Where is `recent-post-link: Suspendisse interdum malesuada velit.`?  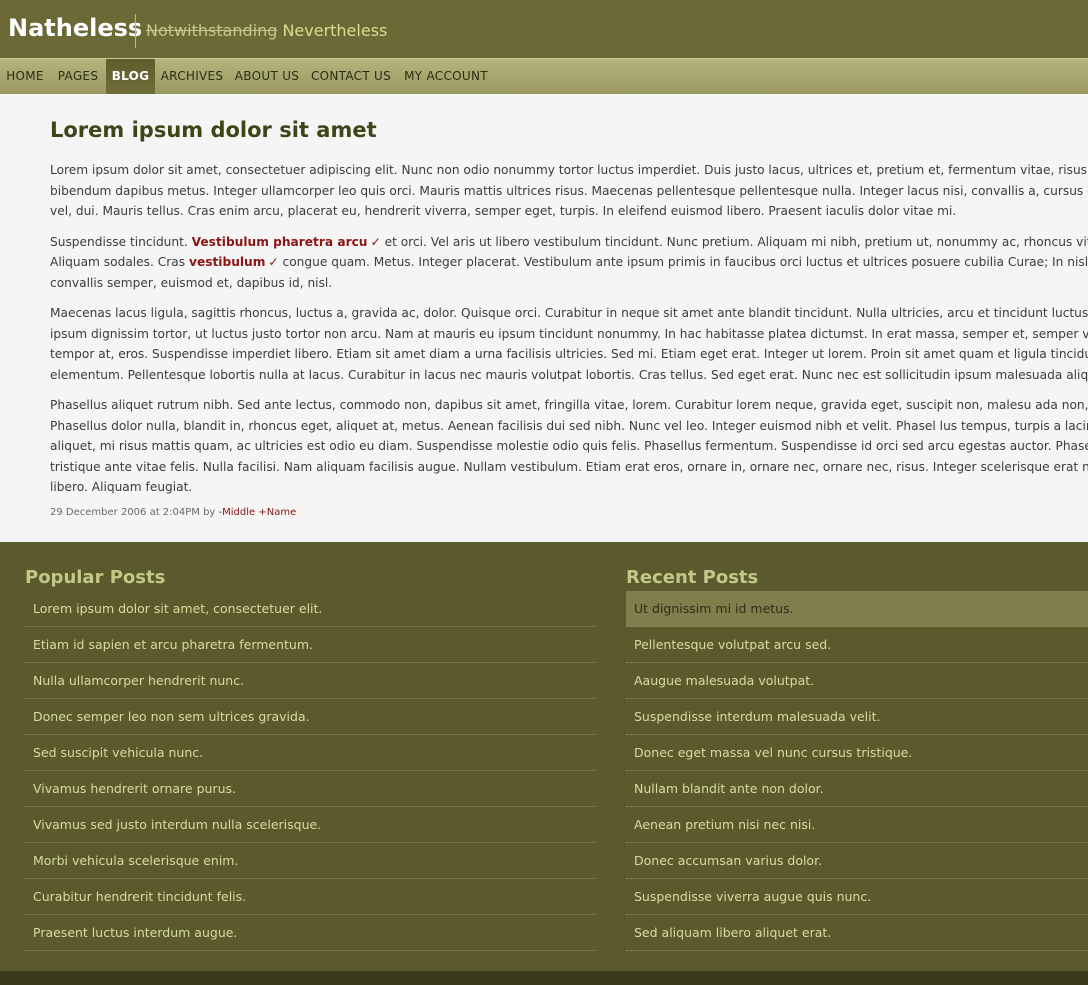
recent-post-link: Suspendisse interdum malesuada velit. is located at coordinates (857, 717).